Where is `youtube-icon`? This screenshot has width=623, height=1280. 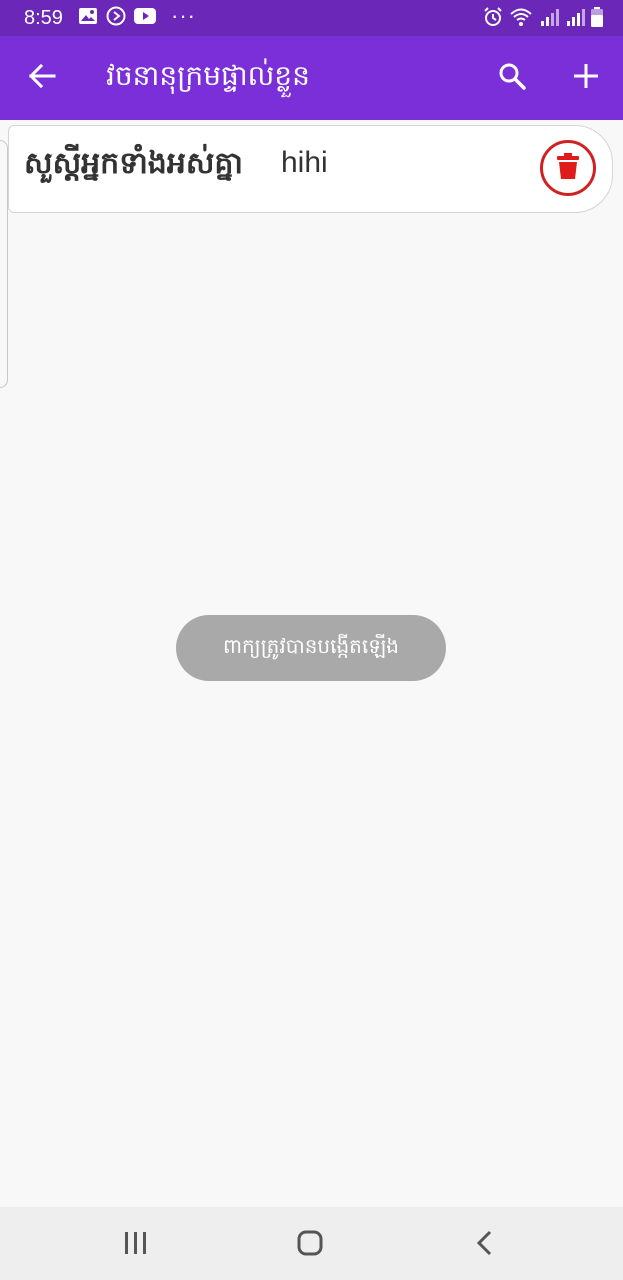
youtube-icon is located at coordinates (145, 18).